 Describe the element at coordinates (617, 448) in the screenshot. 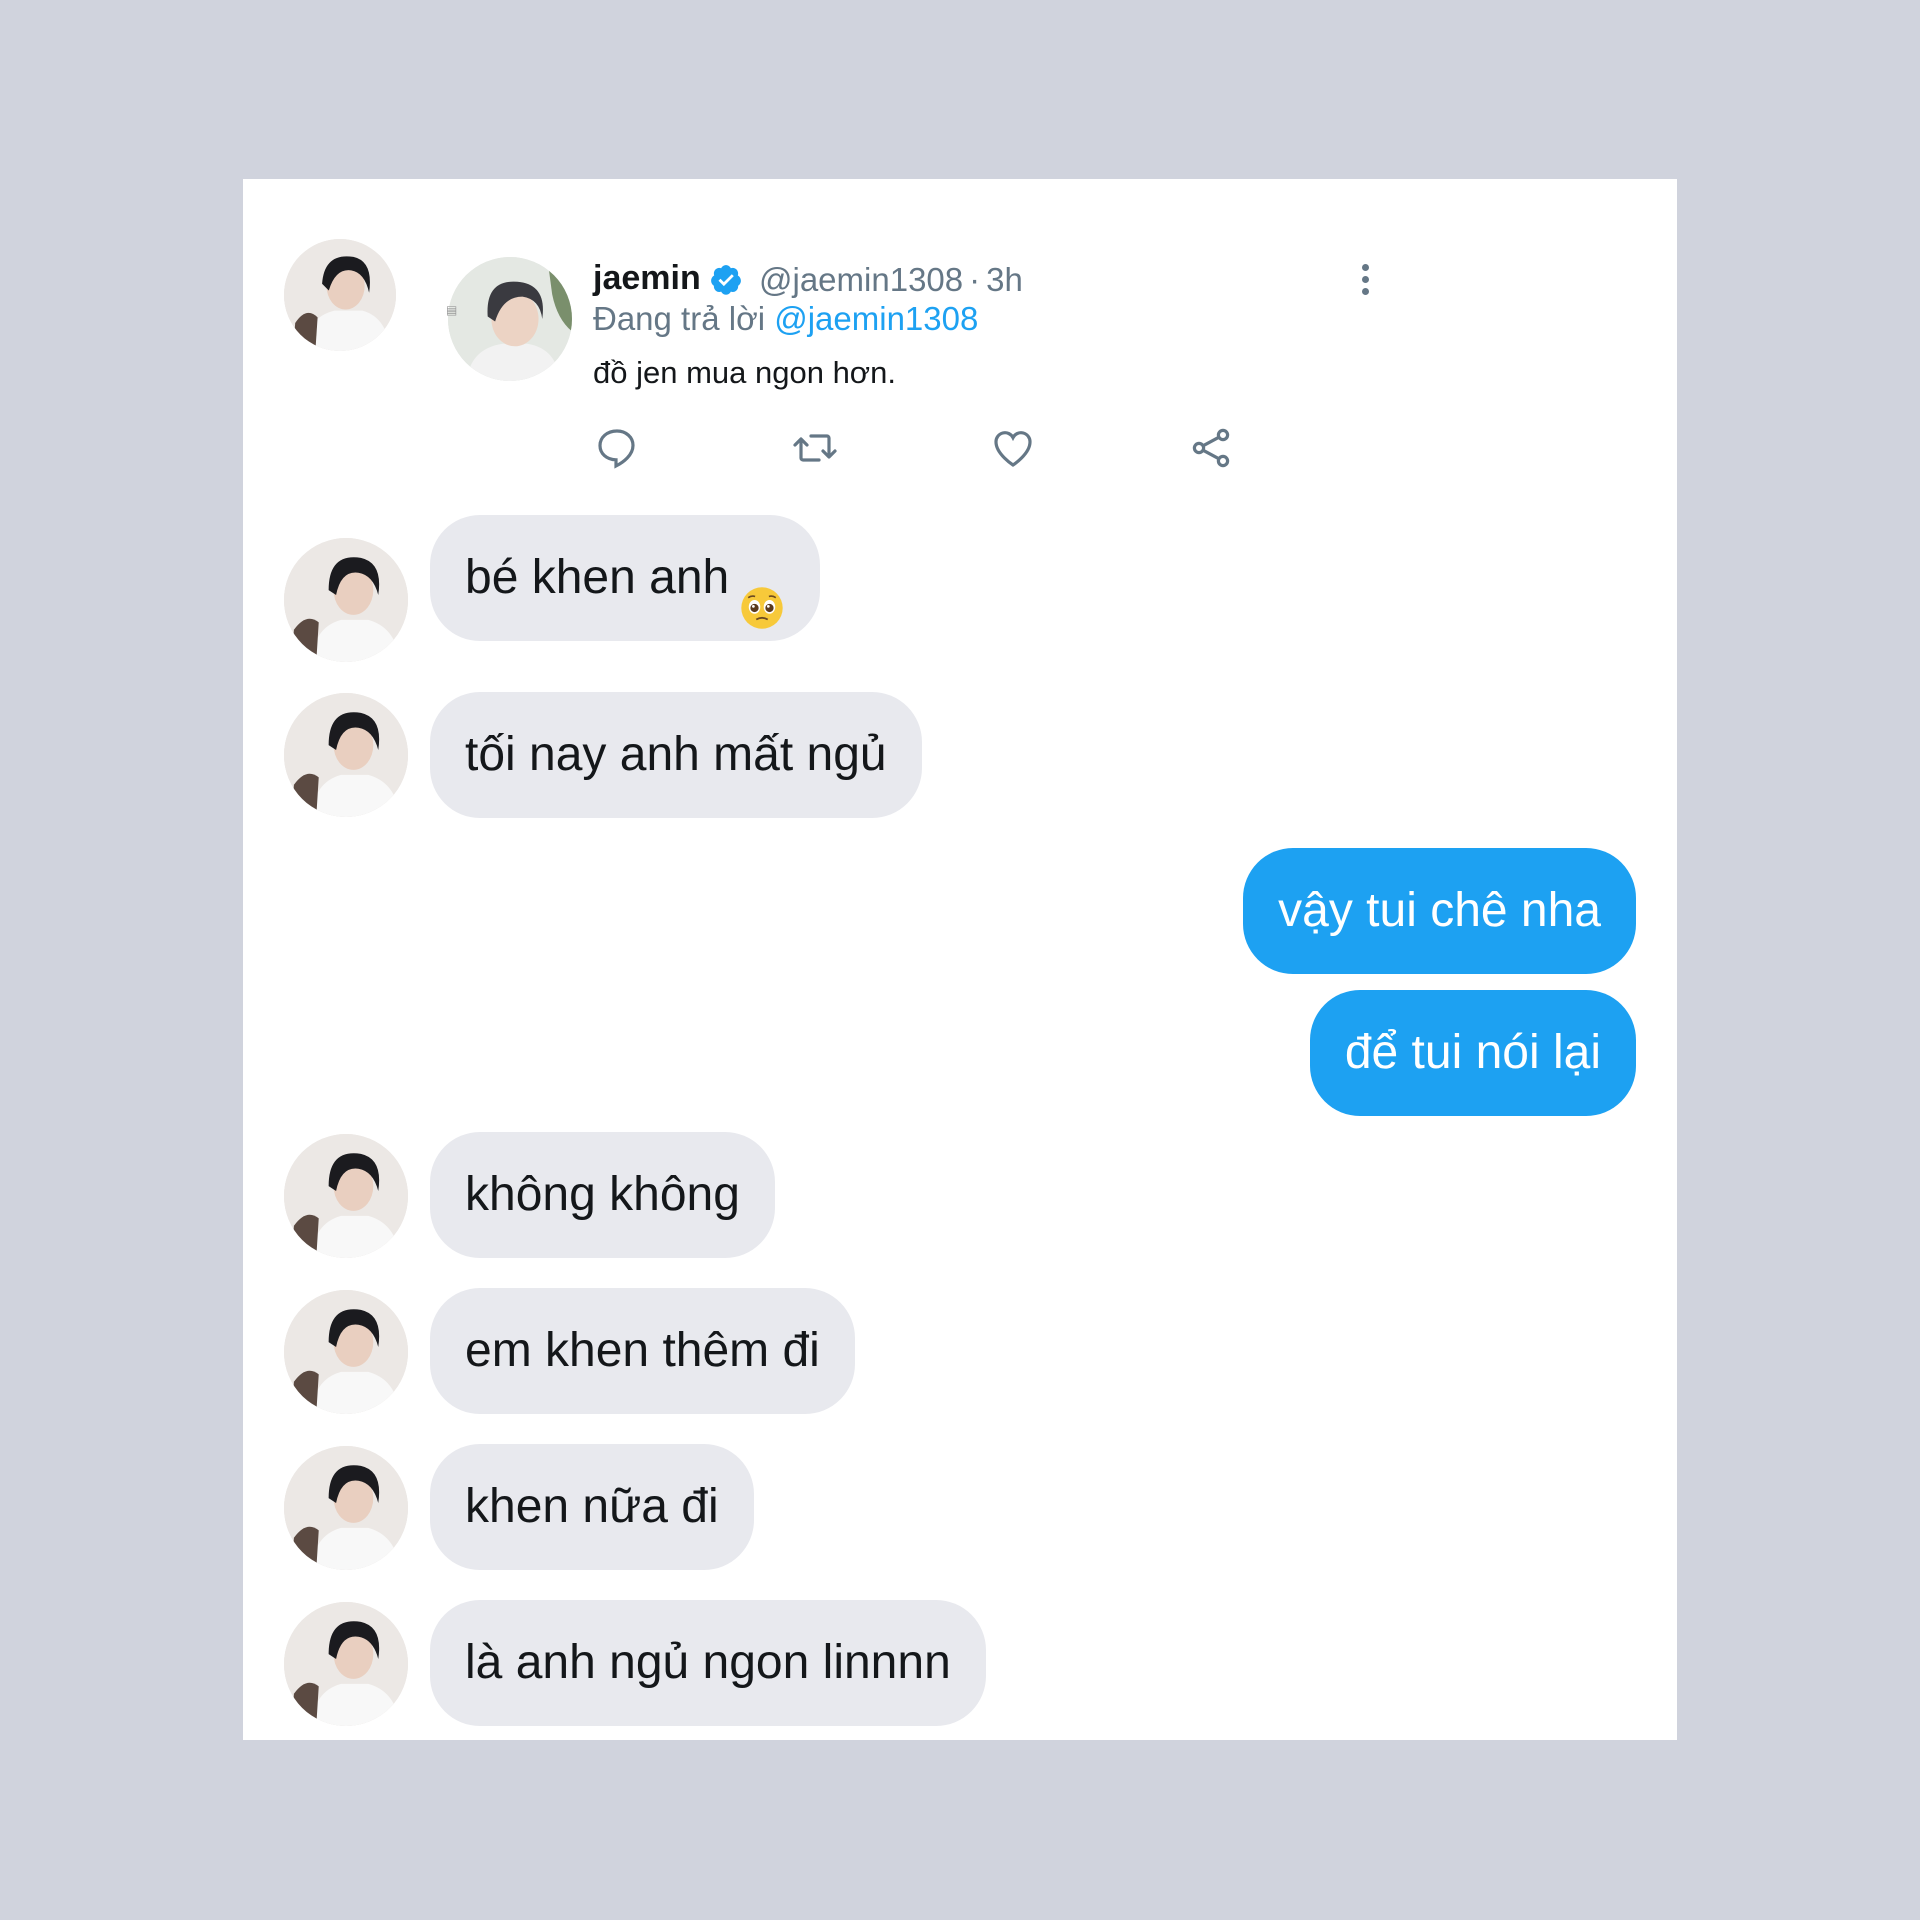

I see `reply-icon` at that location.